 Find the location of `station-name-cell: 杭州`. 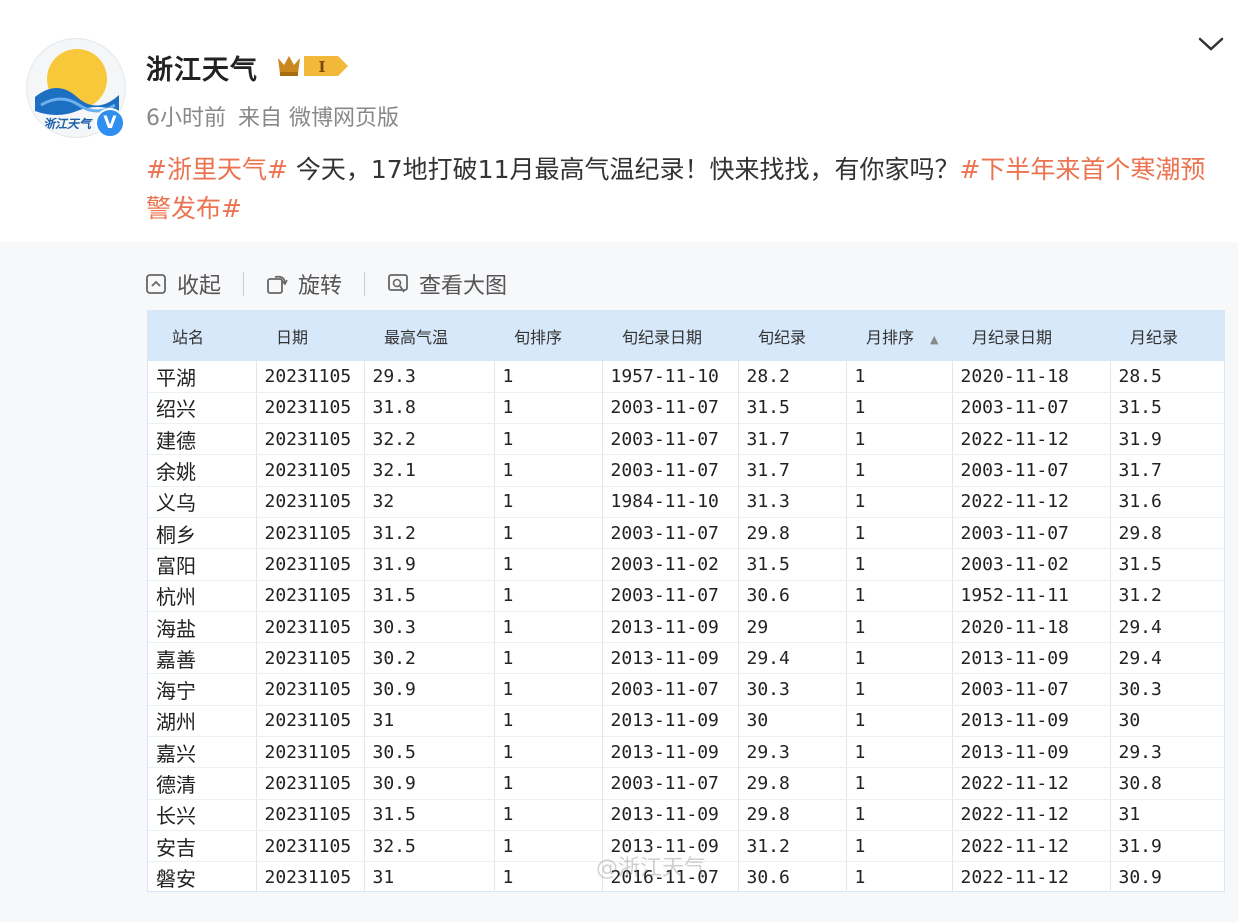

station-name-cell: 杭州 is located at coordinates (202, 596).